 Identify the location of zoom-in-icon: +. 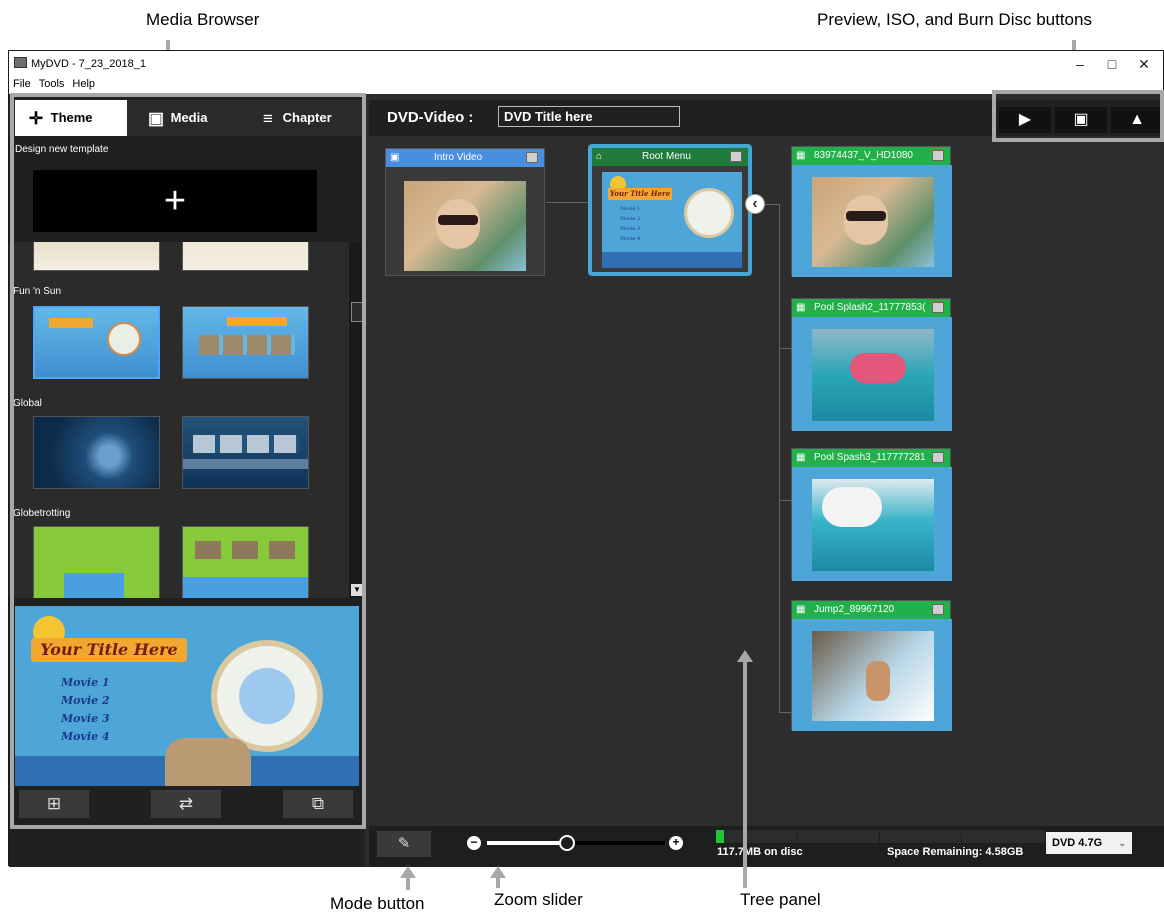
(676, 843).